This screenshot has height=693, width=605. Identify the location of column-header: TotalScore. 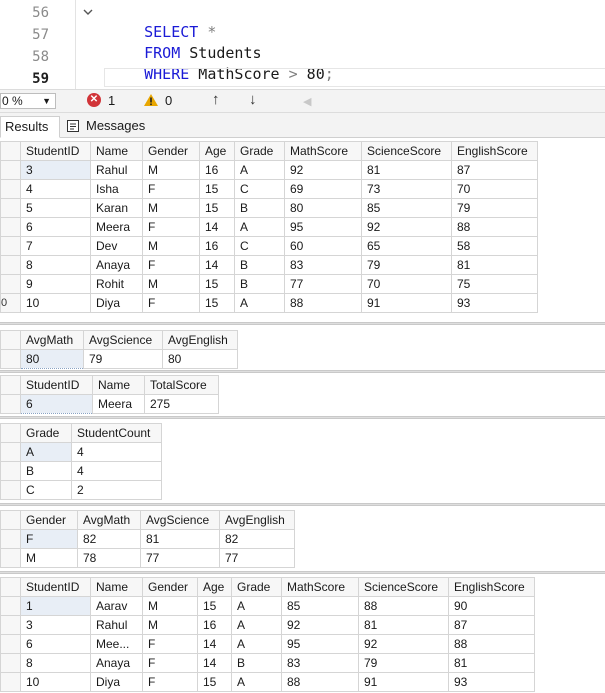
(181, 385).